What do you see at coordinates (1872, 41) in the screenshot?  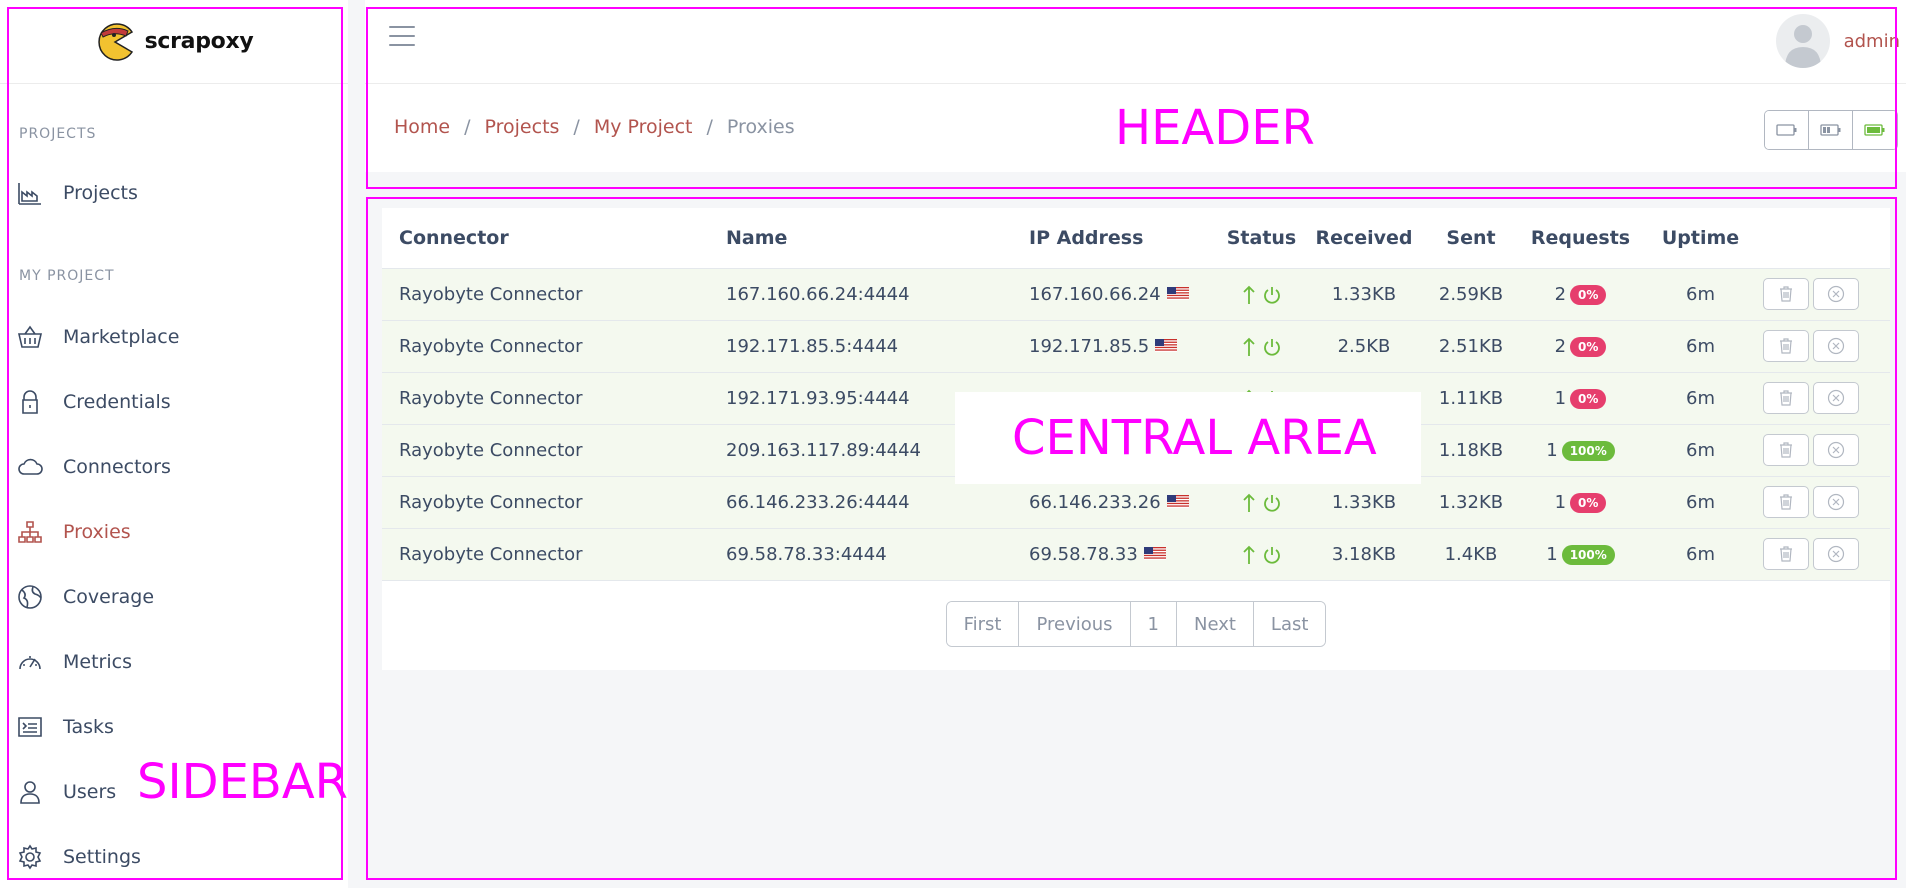 I see `username: admin` at bounding box center [1872, 41].